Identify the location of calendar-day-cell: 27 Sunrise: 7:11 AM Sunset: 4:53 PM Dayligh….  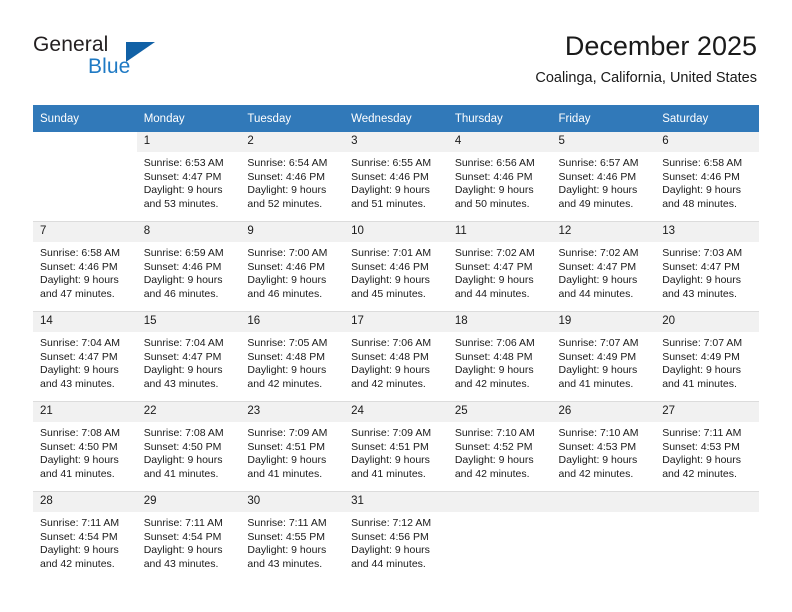
(707, 446).